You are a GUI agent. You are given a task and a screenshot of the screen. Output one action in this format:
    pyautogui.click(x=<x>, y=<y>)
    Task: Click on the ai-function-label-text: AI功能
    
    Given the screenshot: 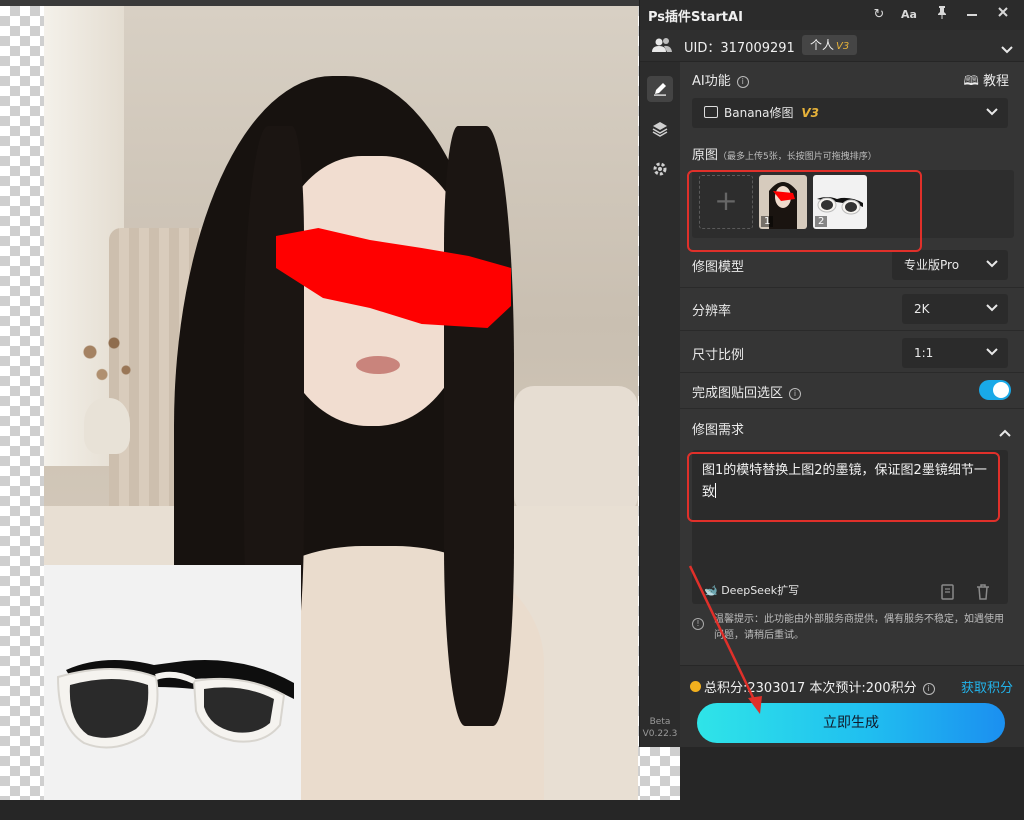 What is the action you would take?
    pyautogui.click(x=711, y=81)
    